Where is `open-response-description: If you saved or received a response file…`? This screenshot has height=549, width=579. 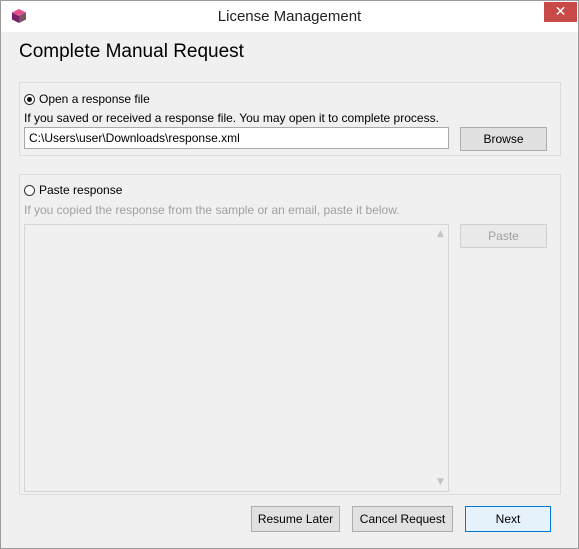 open-response-description: If you saved or received a response file… is located at coordinates (231, 118).